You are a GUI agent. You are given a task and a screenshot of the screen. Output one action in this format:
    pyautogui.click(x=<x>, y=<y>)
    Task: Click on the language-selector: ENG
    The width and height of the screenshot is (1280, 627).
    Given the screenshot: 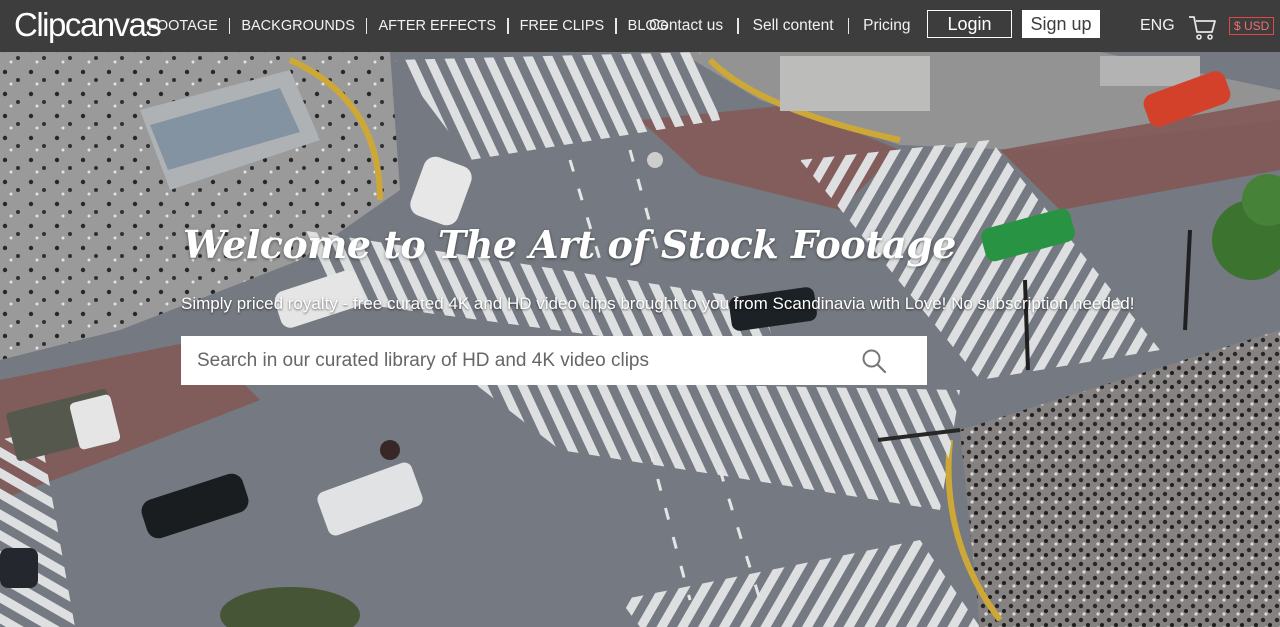 What is the action you would take?
    pyautogui.click(x=1157, y=26)
    